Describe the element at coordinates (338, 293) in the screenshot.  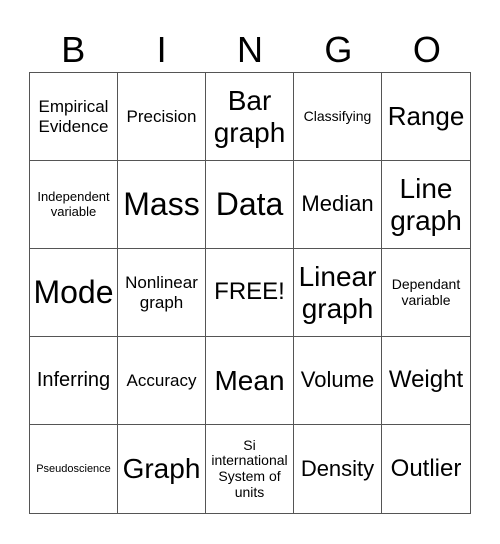
I see `bingo-cell: Linear graph` at that location.